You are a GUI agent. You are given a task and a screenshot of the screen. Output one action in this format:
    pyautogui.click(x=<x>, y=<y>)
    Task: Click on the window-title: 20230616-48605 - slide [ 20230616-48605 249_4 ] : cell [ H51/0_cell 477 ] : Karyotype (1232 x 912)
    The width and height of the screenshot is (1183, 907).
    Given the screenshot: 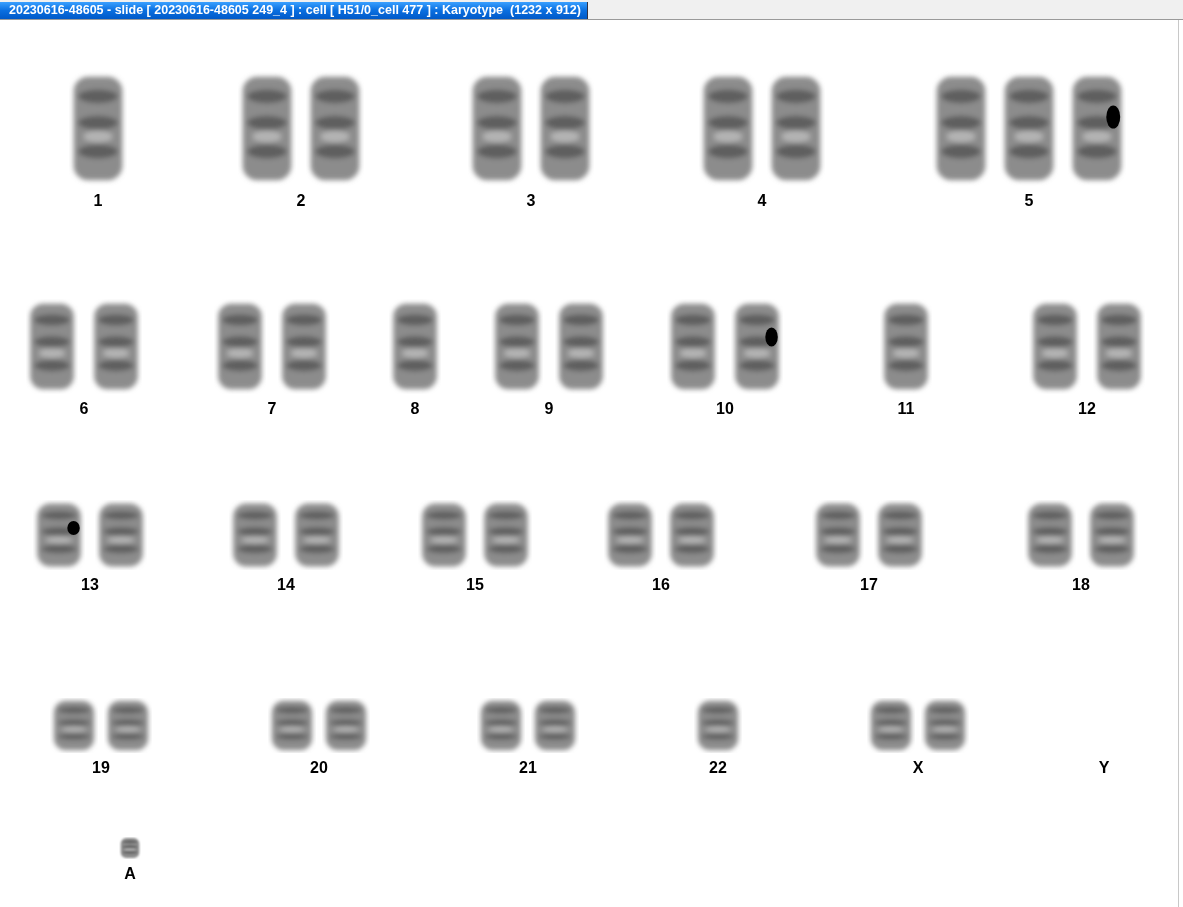 What is the action you would take?
    pyautogui.click(x=294, y=10)
    